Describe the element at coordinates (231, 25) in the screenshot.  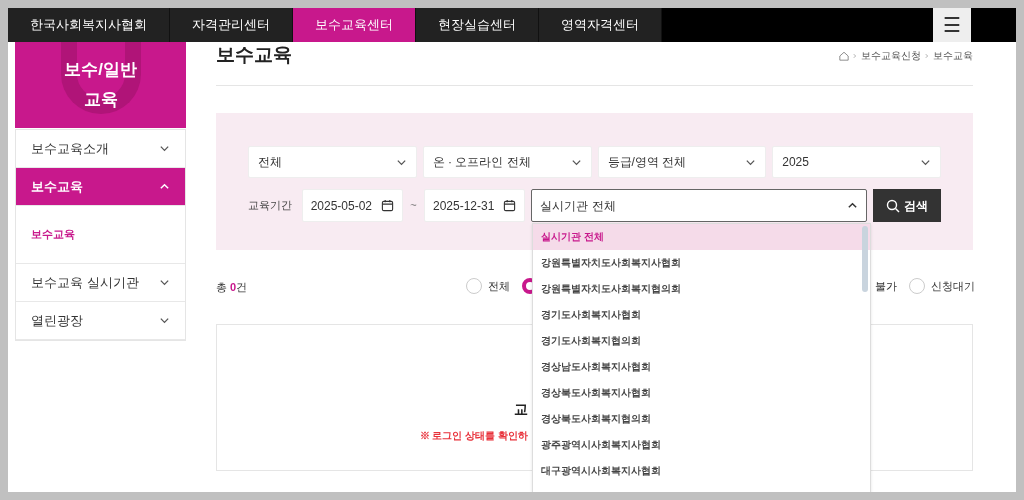
I see `nav-tab: 자격관리센터` at that location.